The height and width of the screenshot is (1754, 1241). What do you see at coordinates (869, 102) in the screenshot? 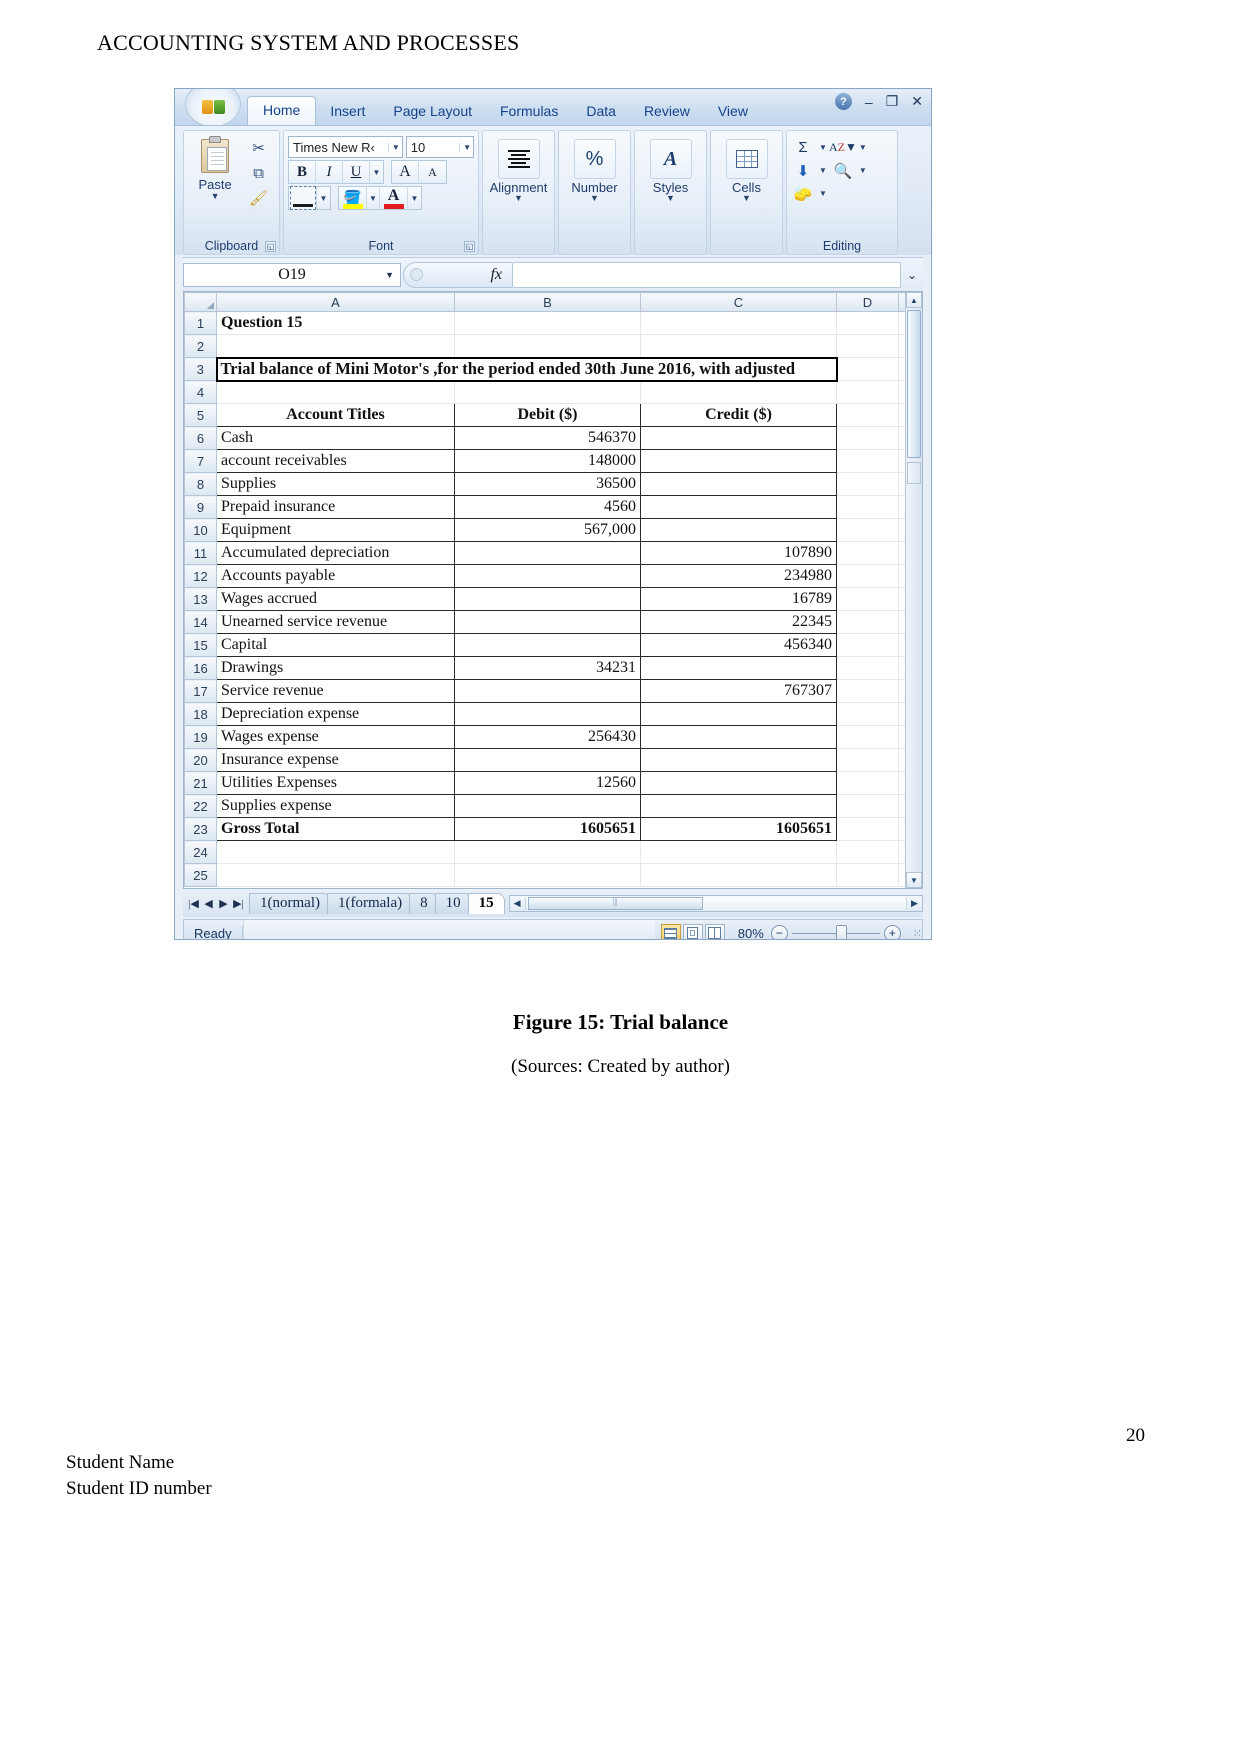
I see `minimize-button: –` at bounding box center [869, 102].